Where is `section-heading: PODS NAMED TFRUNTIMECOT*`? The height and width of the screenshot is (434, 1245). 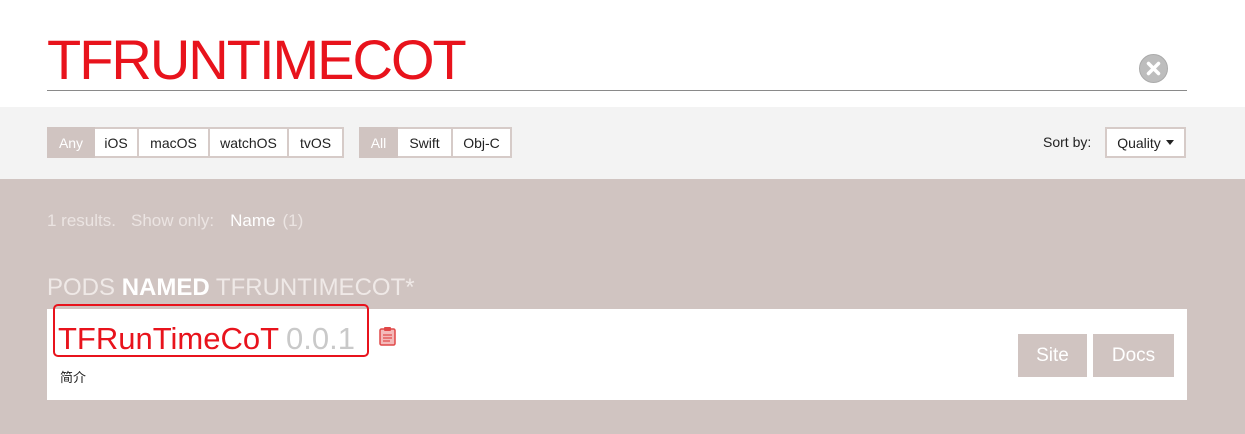 section-heading: PODS NAMED TFRUNTIMECOT* is located at coordinates (231, 288).